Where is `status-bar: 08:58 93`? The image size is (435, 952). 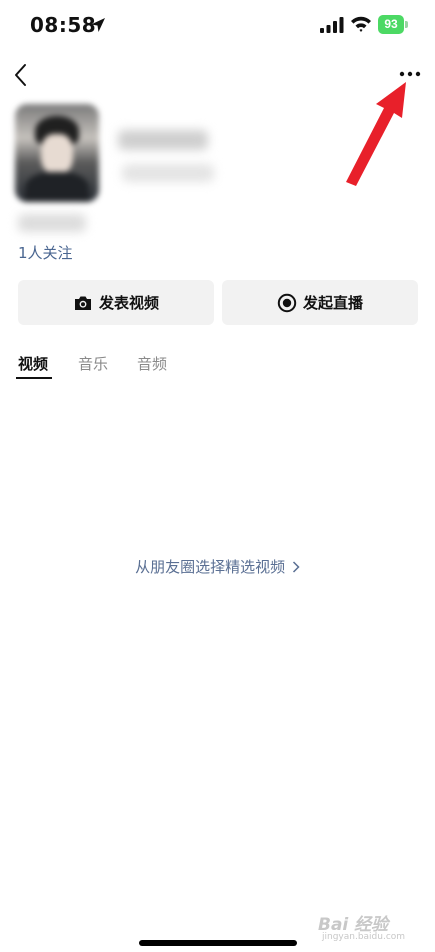 status-bar: 08:58 93 is located at coordinates (217, 26).